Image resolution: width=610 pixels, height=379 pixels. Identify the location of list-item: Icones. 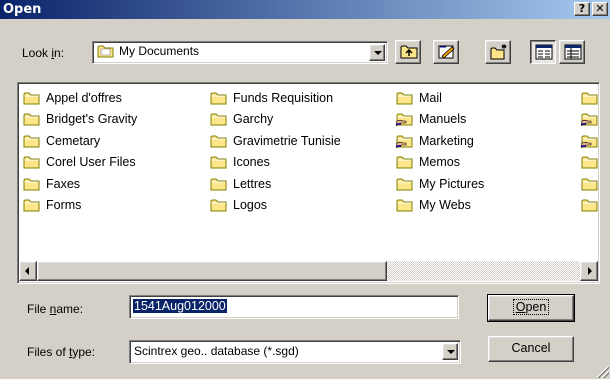
(275, 163).